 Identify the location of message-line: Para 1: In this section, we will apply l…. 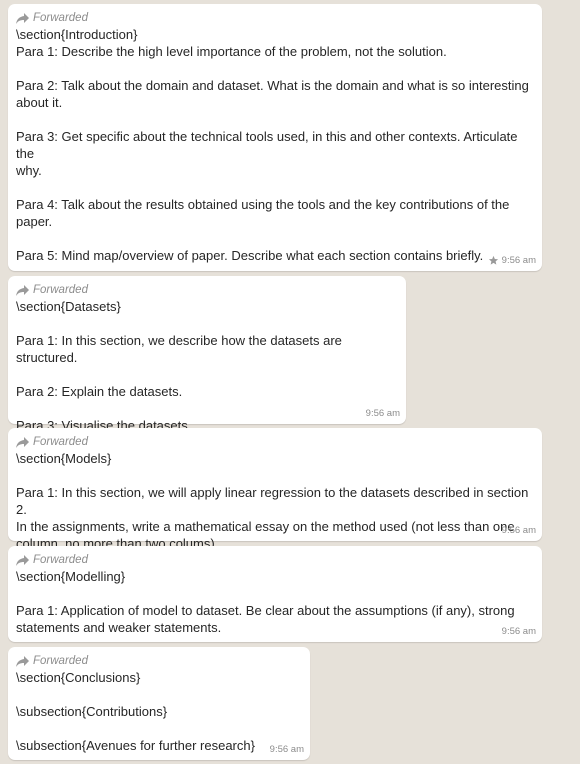
(274, 501).